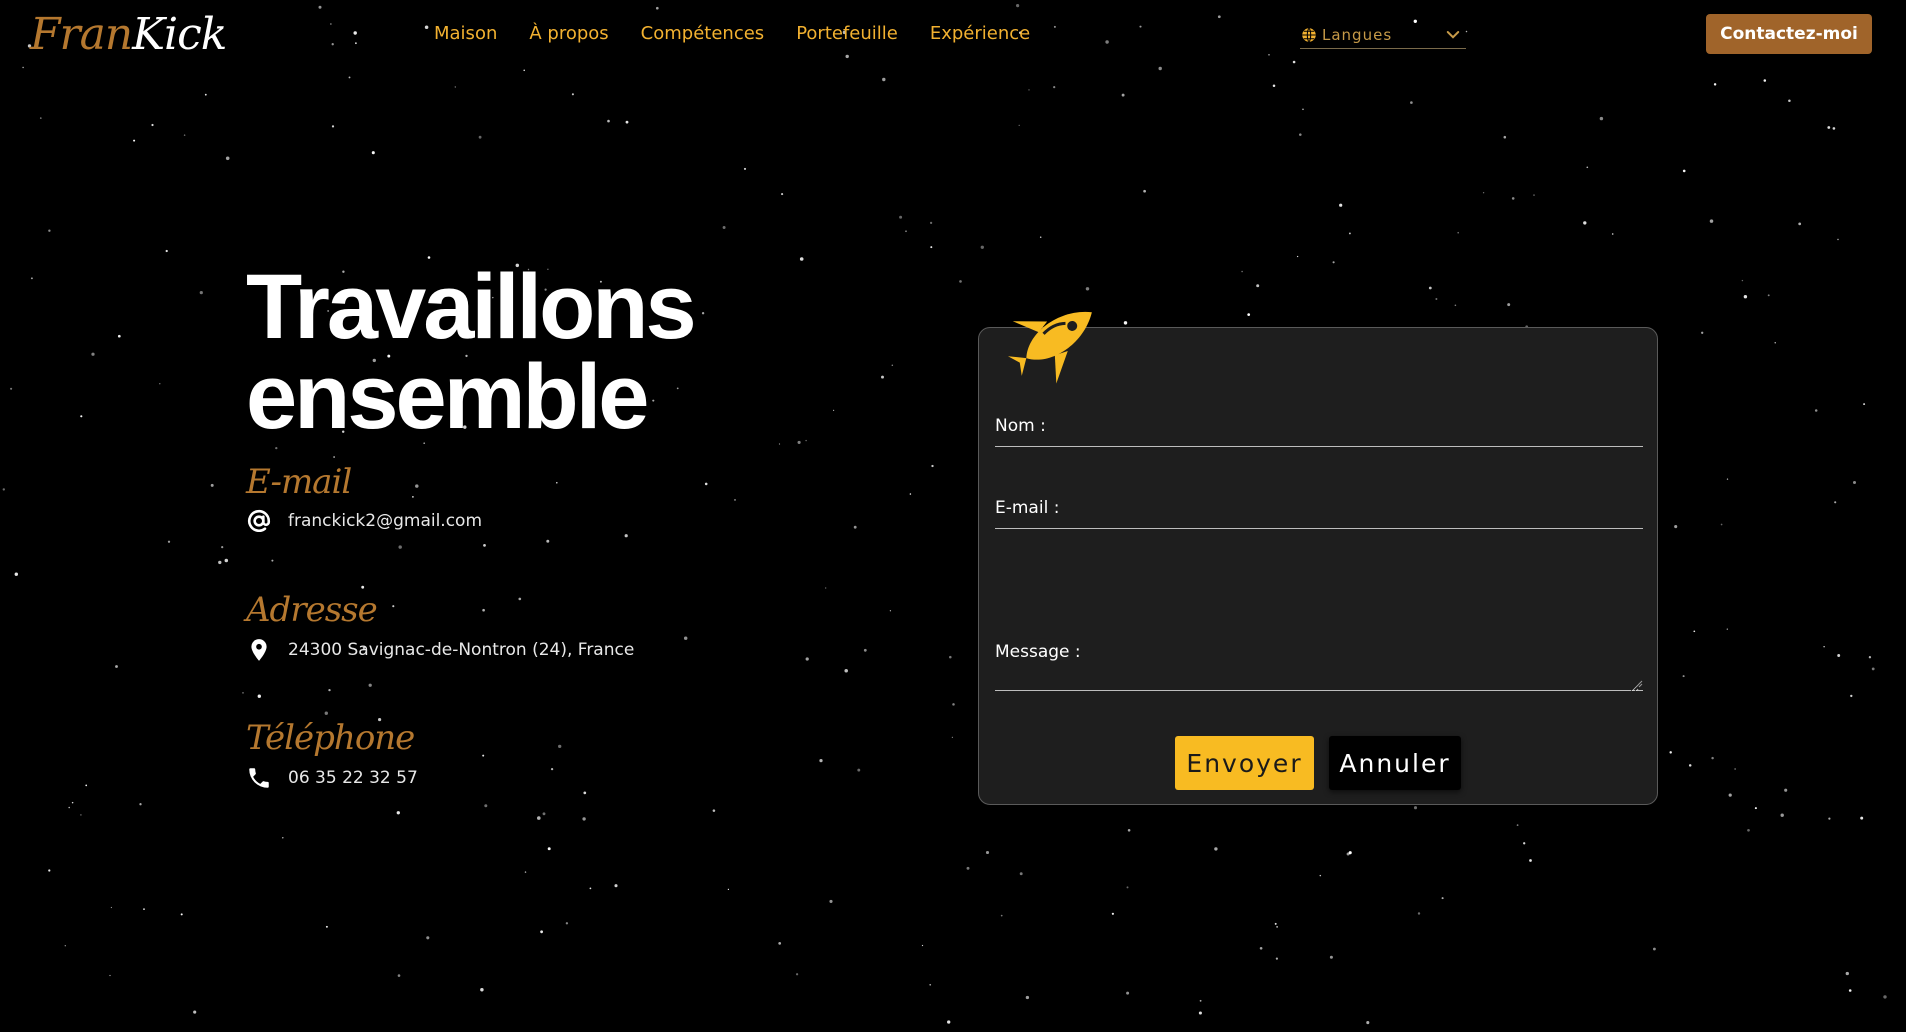  I want to click on message-label: Message :, so click(1038, 652).